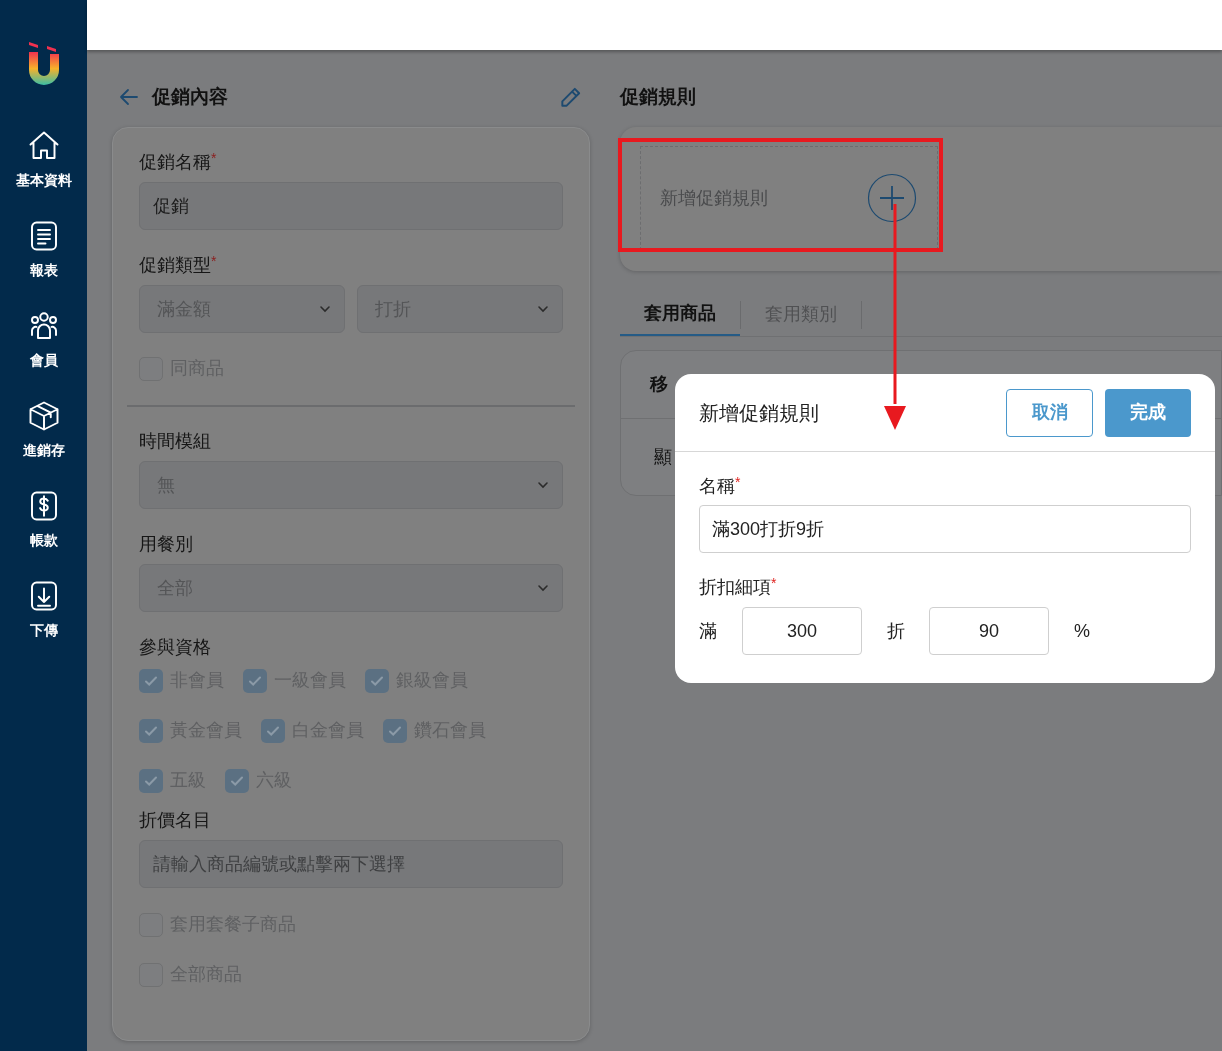 The height and width of the screenshot is (1051, 1222). What do you see at coordinates (351, 206) in the screenshot?
I see `text-input: 促銷` at bounding box center [351, 206].